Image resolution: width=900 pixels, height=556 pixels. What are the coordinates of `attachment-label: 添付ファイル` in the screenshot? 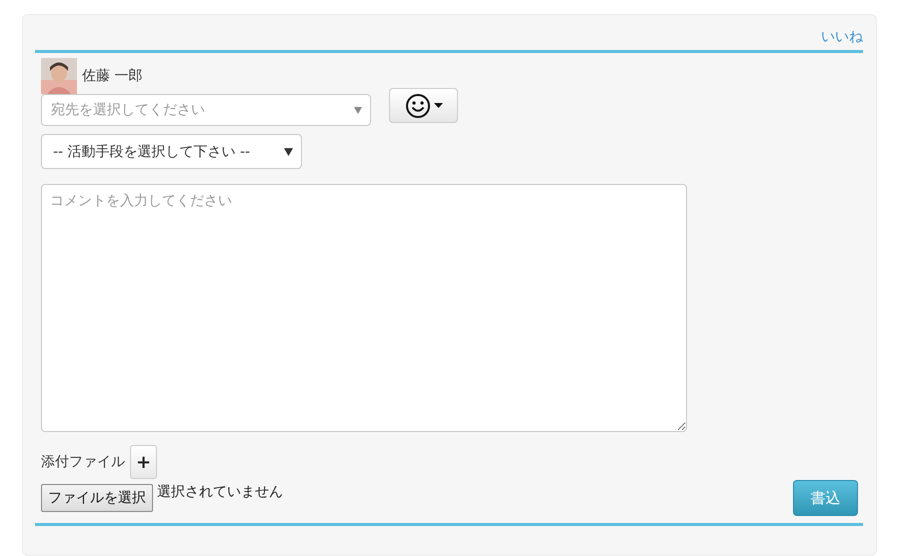 It's located at (83, 462).